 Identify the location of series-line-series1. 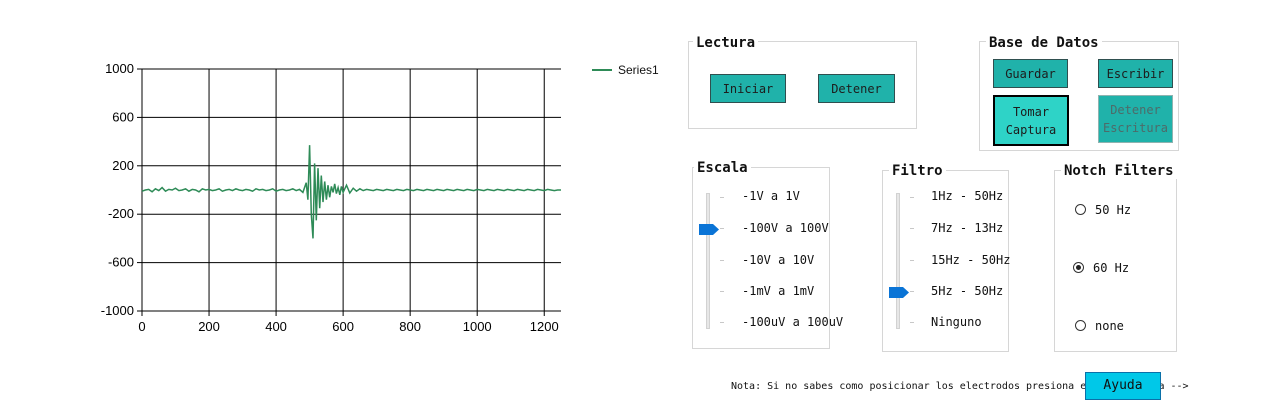
(351, 192).